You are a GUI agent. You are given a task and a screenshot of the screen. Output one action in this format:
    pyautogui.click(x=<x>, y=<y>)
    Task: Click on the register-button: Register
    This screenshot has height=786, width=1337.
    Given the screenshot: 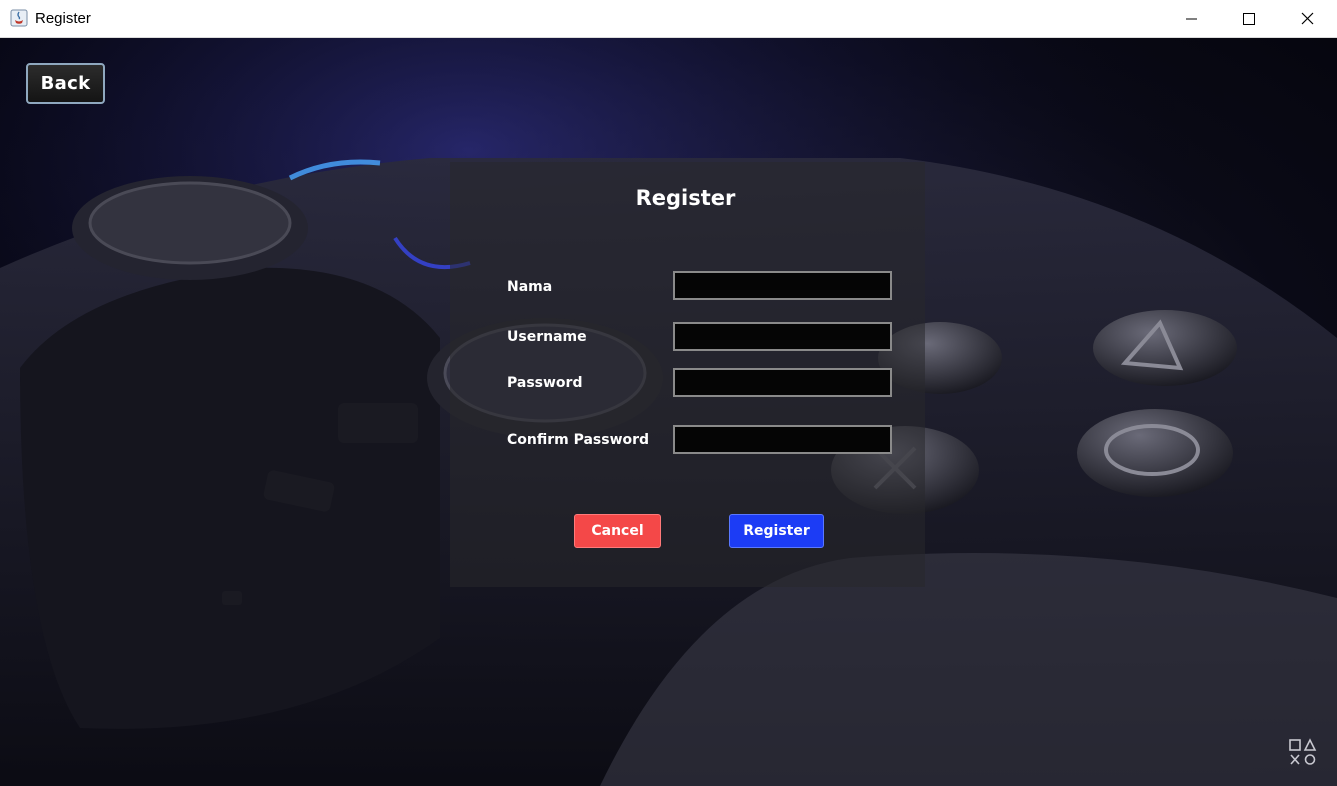 What is the action you would take?
    pyautogui.click(x=776, y=531)
    